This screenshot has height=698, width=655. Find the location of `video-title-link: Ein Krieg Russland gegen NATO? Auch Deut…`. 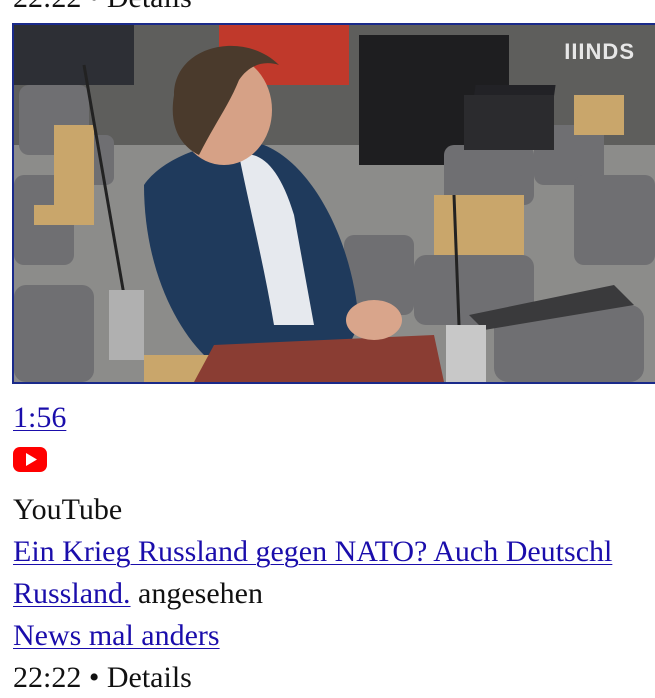

video-title-link: Ein Krieg Russland gegen NATO? Auch Deut… is located at coordinates (312, 551).